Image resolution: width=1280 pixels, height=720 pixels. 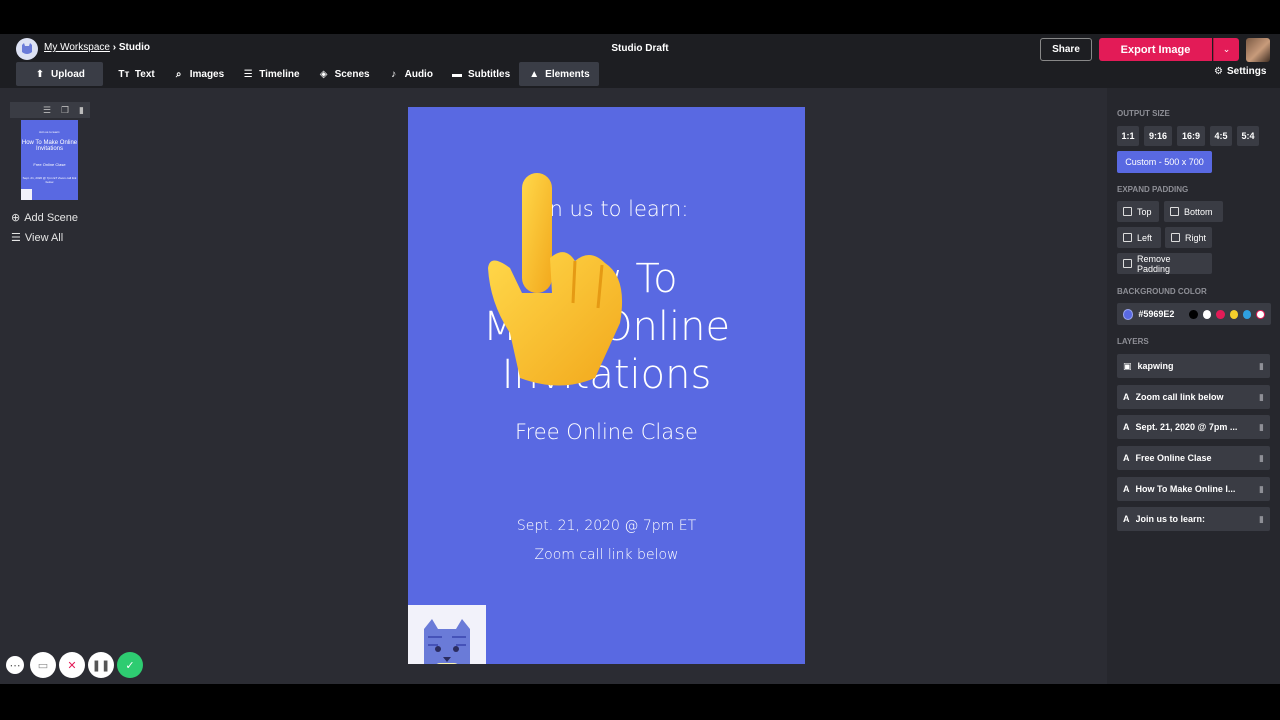 I want to click on tool-scenes: ◈ Scenes, so click(x=344, y=74).